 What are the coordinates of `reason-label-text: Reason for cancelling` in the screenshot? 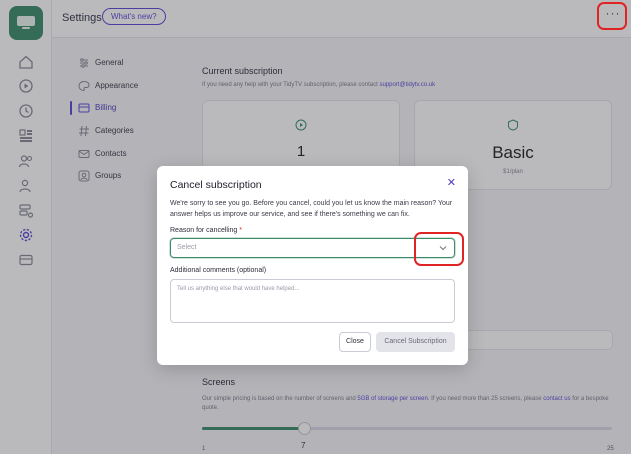 It's located at (204, 230).